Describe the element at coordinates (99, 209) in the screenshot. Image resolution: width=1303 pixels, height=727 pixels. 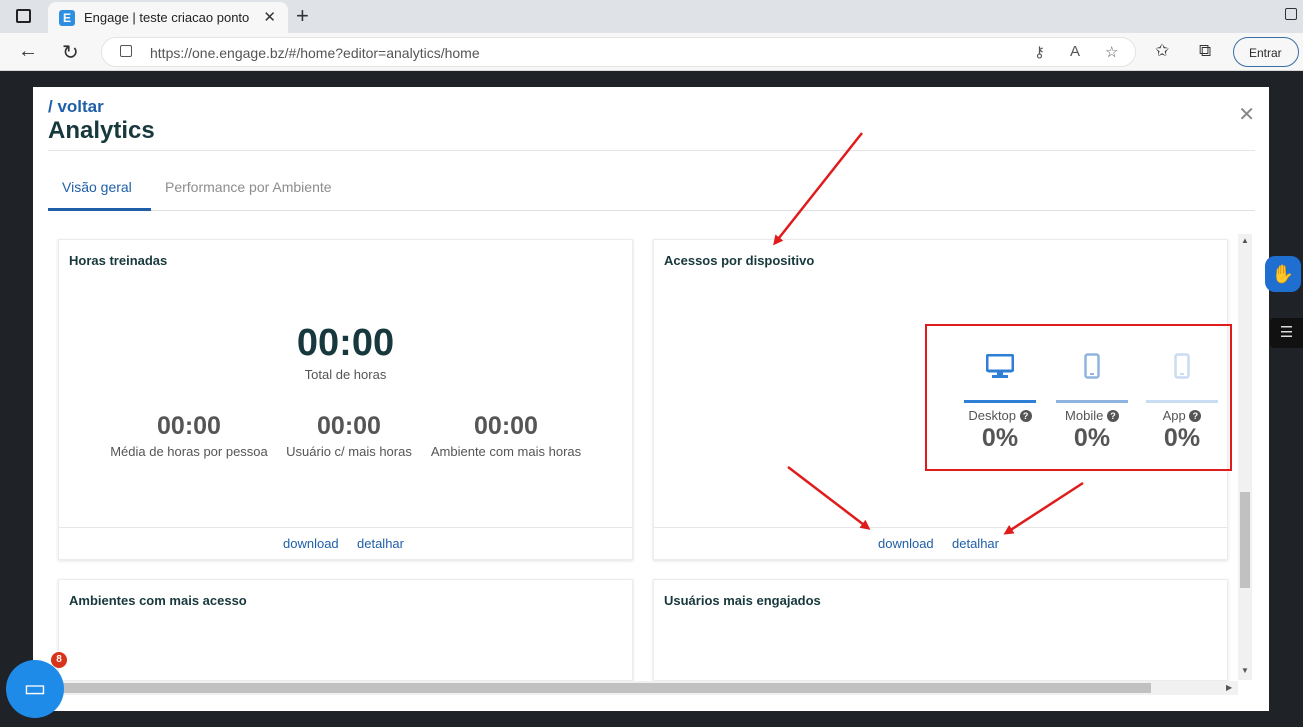
I see `active-tab-indicator` at that location.